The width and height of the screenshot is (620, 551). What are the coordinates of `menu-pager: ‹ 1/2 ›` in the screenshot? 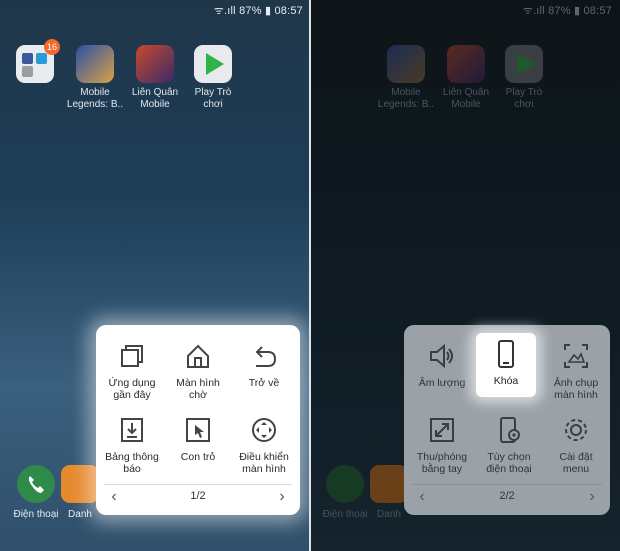 It's located at (198, 496).